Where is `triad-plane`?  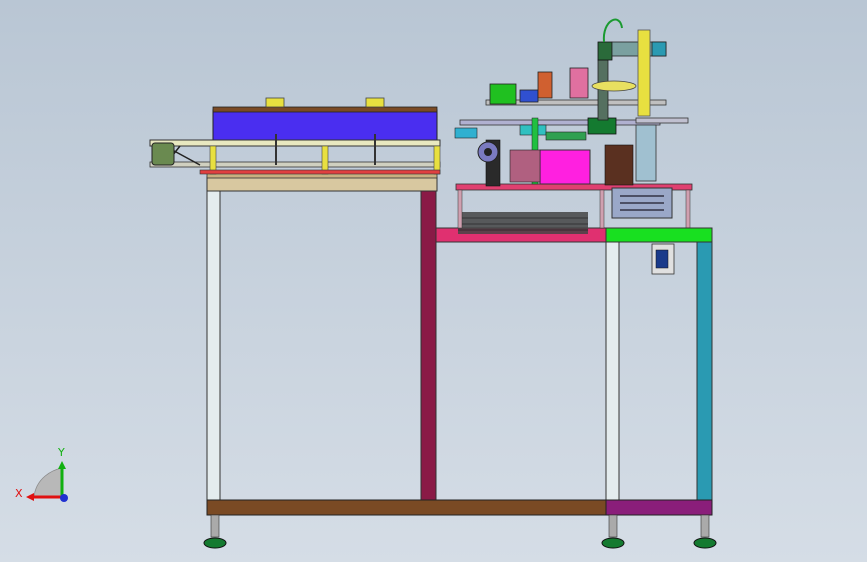 triad-plane is located at coordinates (48, 482).